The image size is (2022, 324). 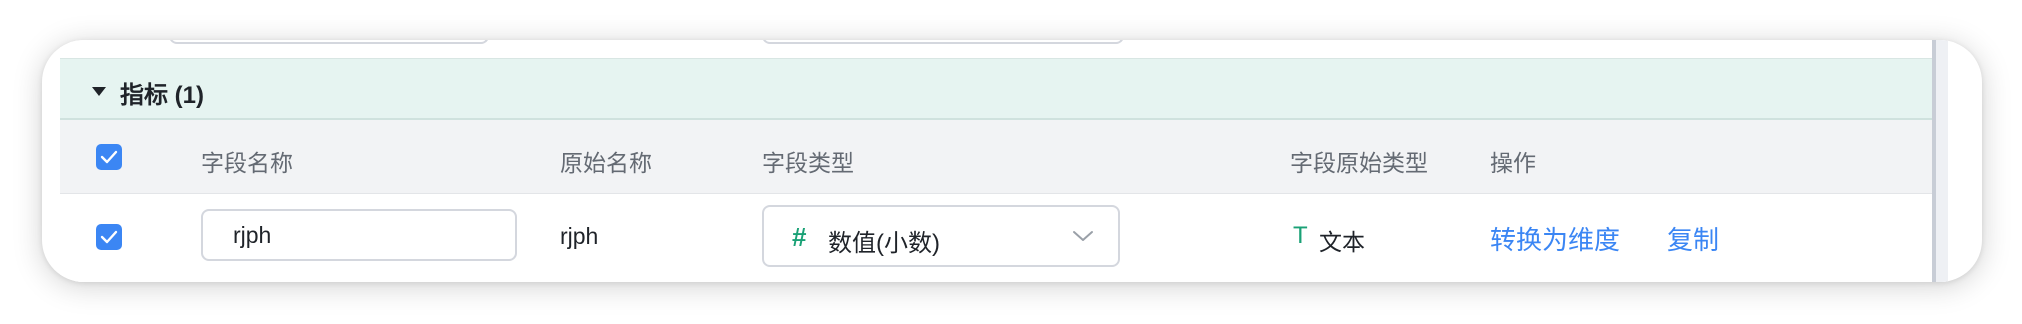 What do you see at coordinates (1083, 236) in the screenshot?
I see `chevron-down-icon` at bounding box center [1083, 236].